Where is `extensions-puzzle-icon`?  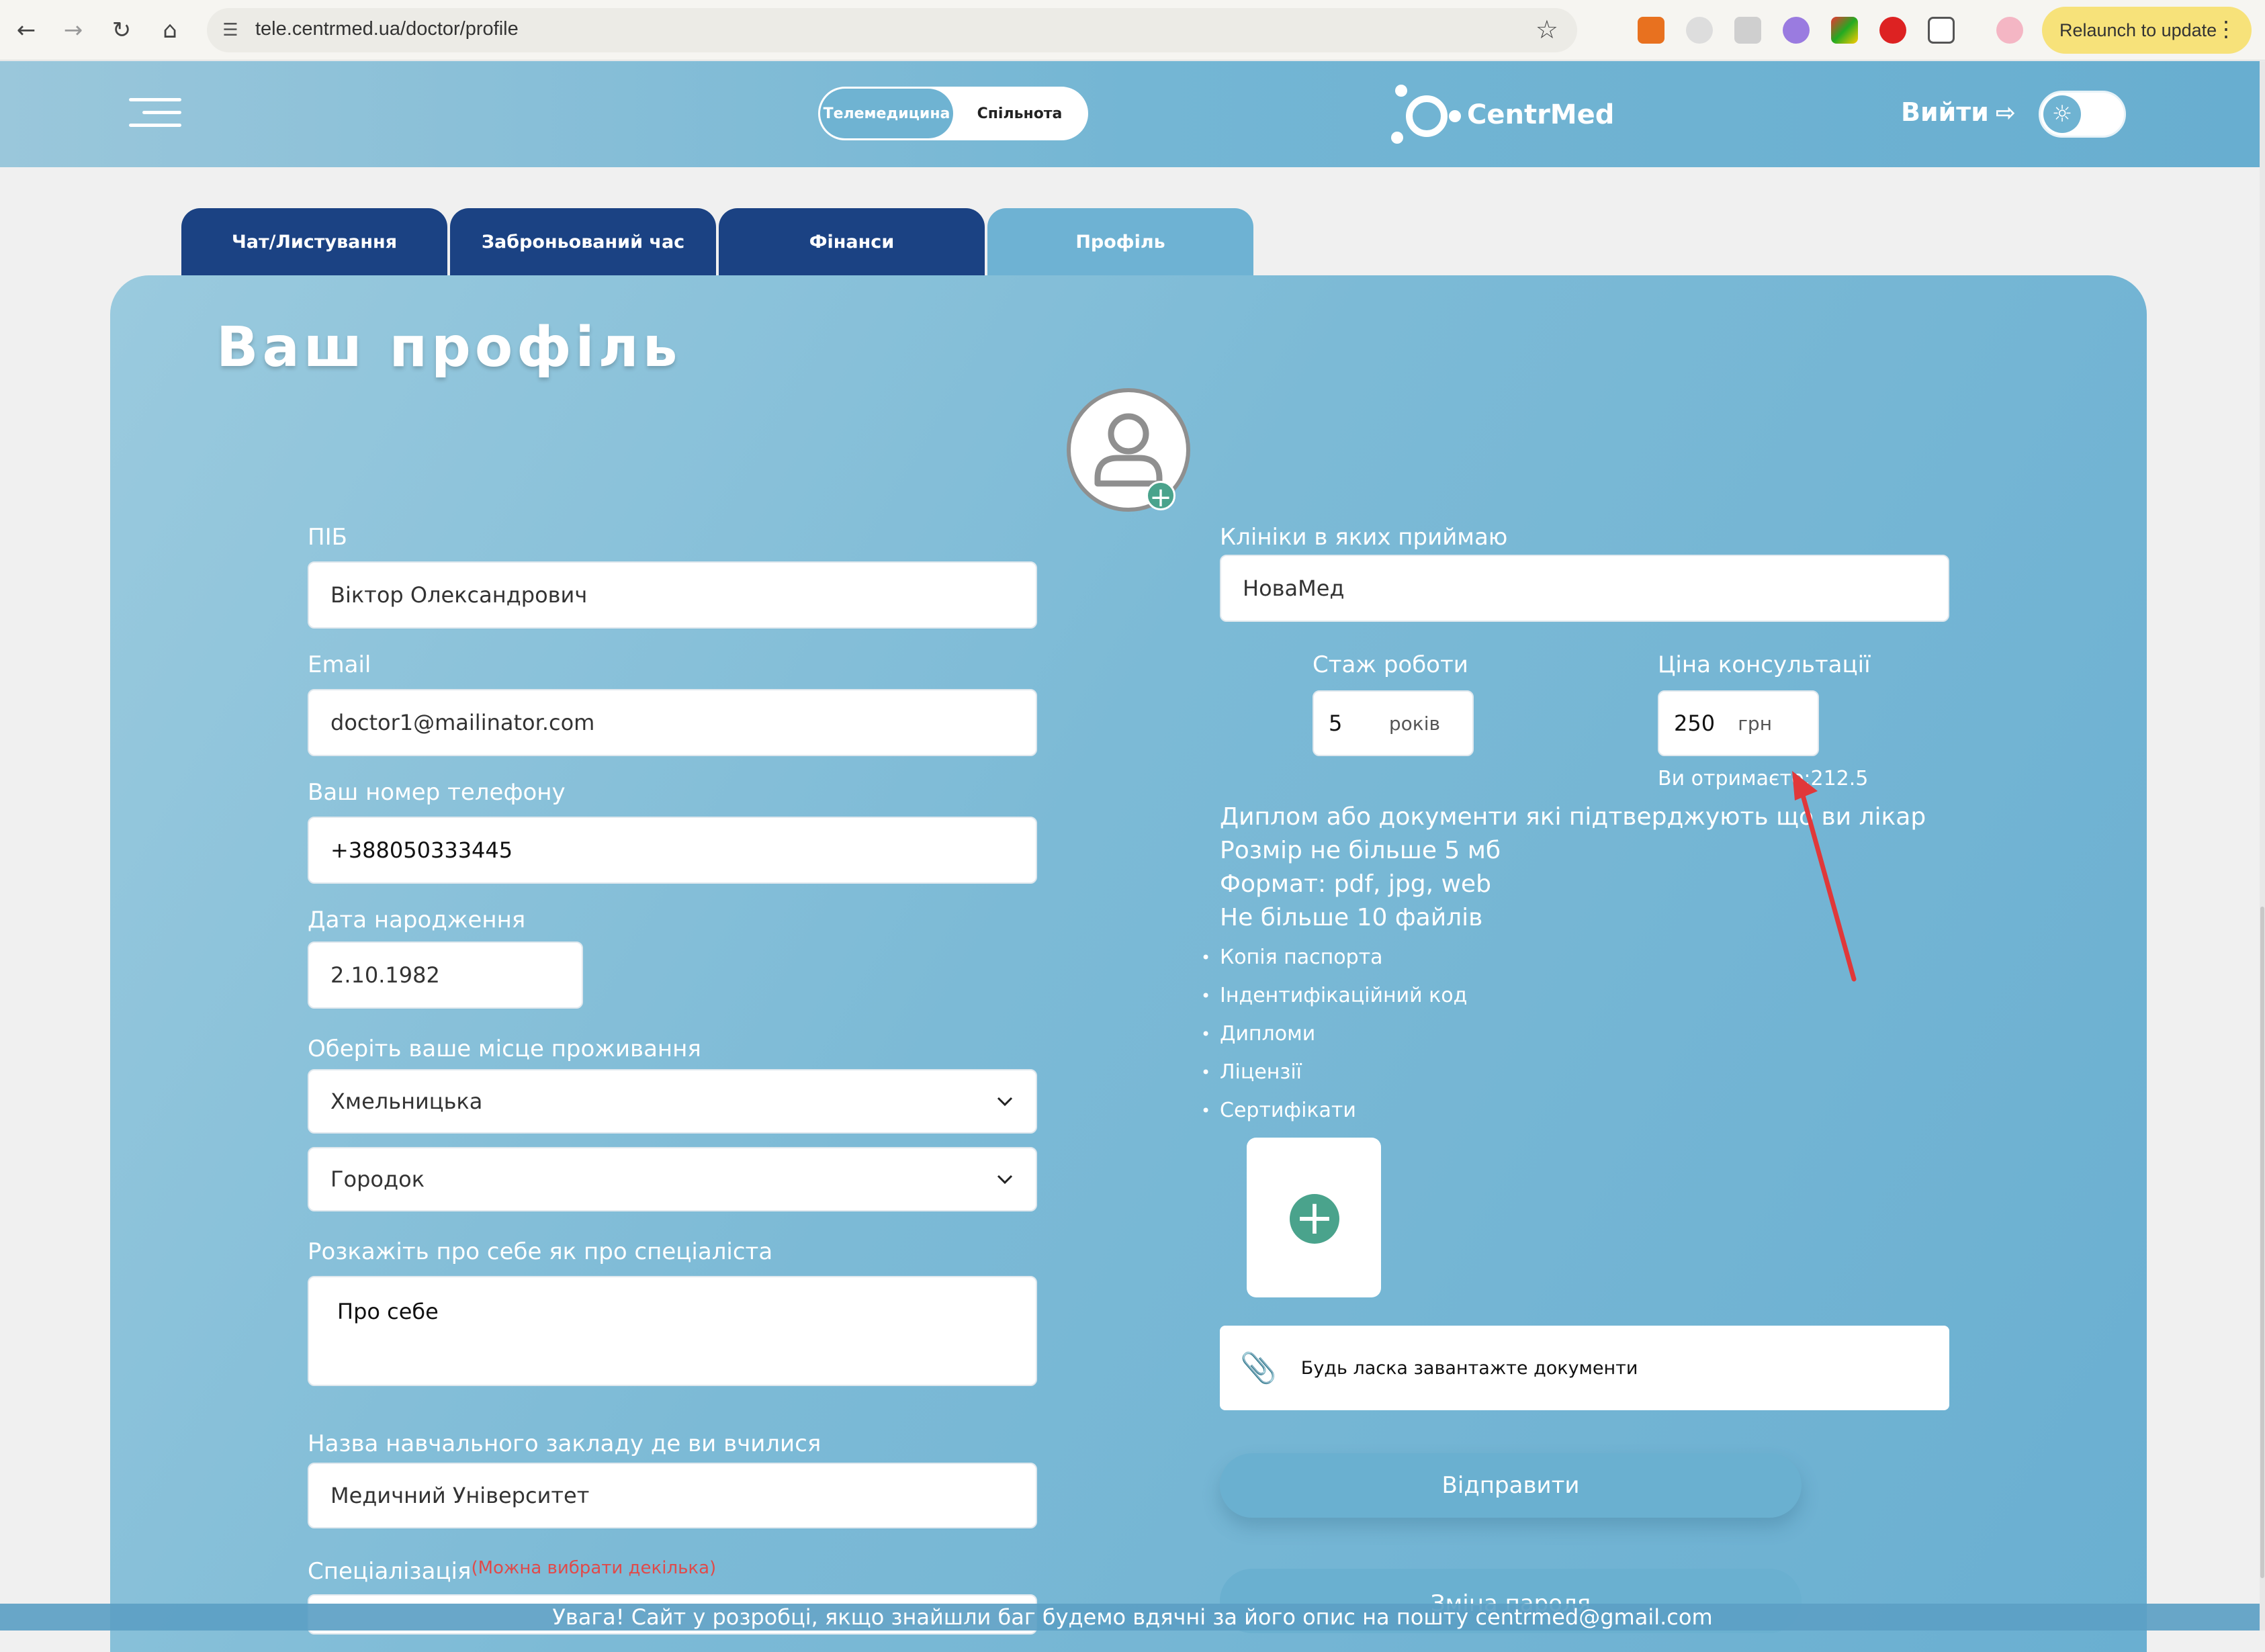
extensions-puzzle-icon is located at coordinates (1942, 30).